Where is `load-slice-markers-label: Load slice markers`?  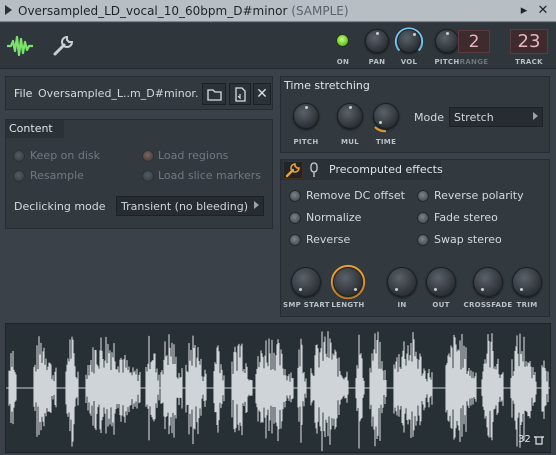
load-slice-markers-label: Load slice markers is located at coordinates (210, 175).